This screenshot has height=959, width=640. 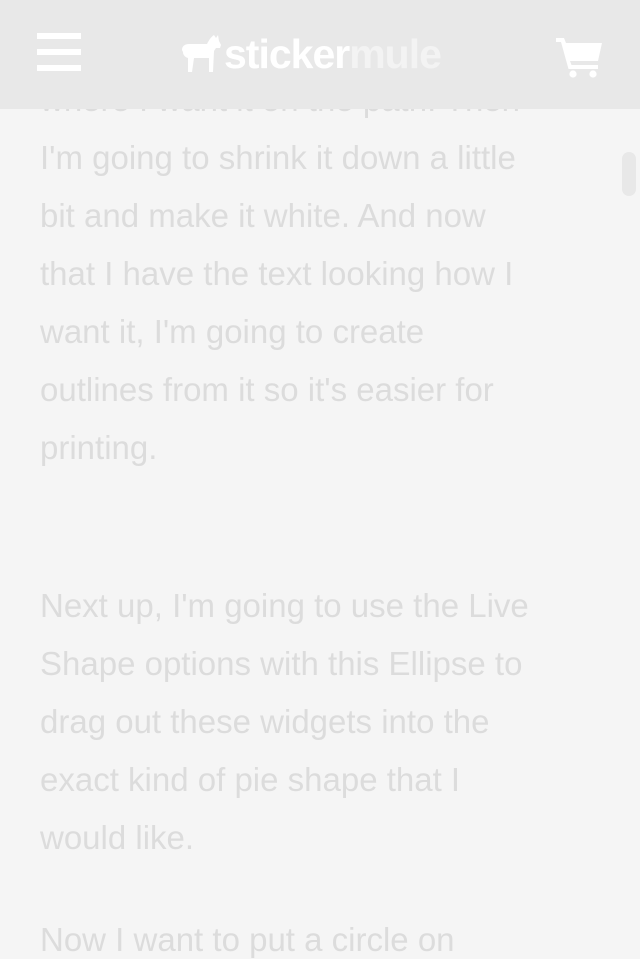 I want to click on text-line: printing., so click(x=99, y=447).